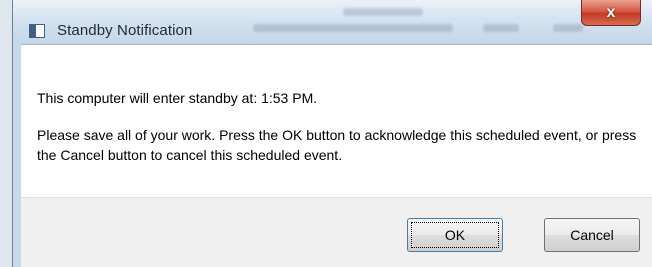 The height and width of the screenshot is (267, 652). I want to click on close-icon: x, so click(611, 12).